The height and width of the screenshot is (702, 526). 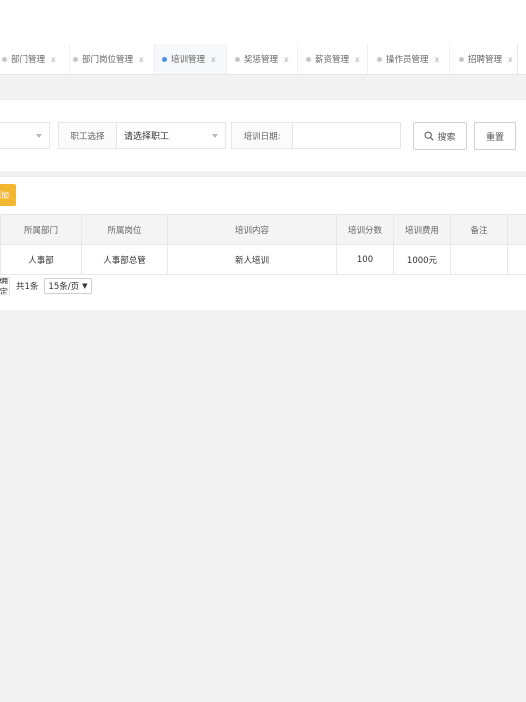 I want to click on table-row: 人事部 人事部总管 新人培训 100 1000元, so click(x=263, y=259).